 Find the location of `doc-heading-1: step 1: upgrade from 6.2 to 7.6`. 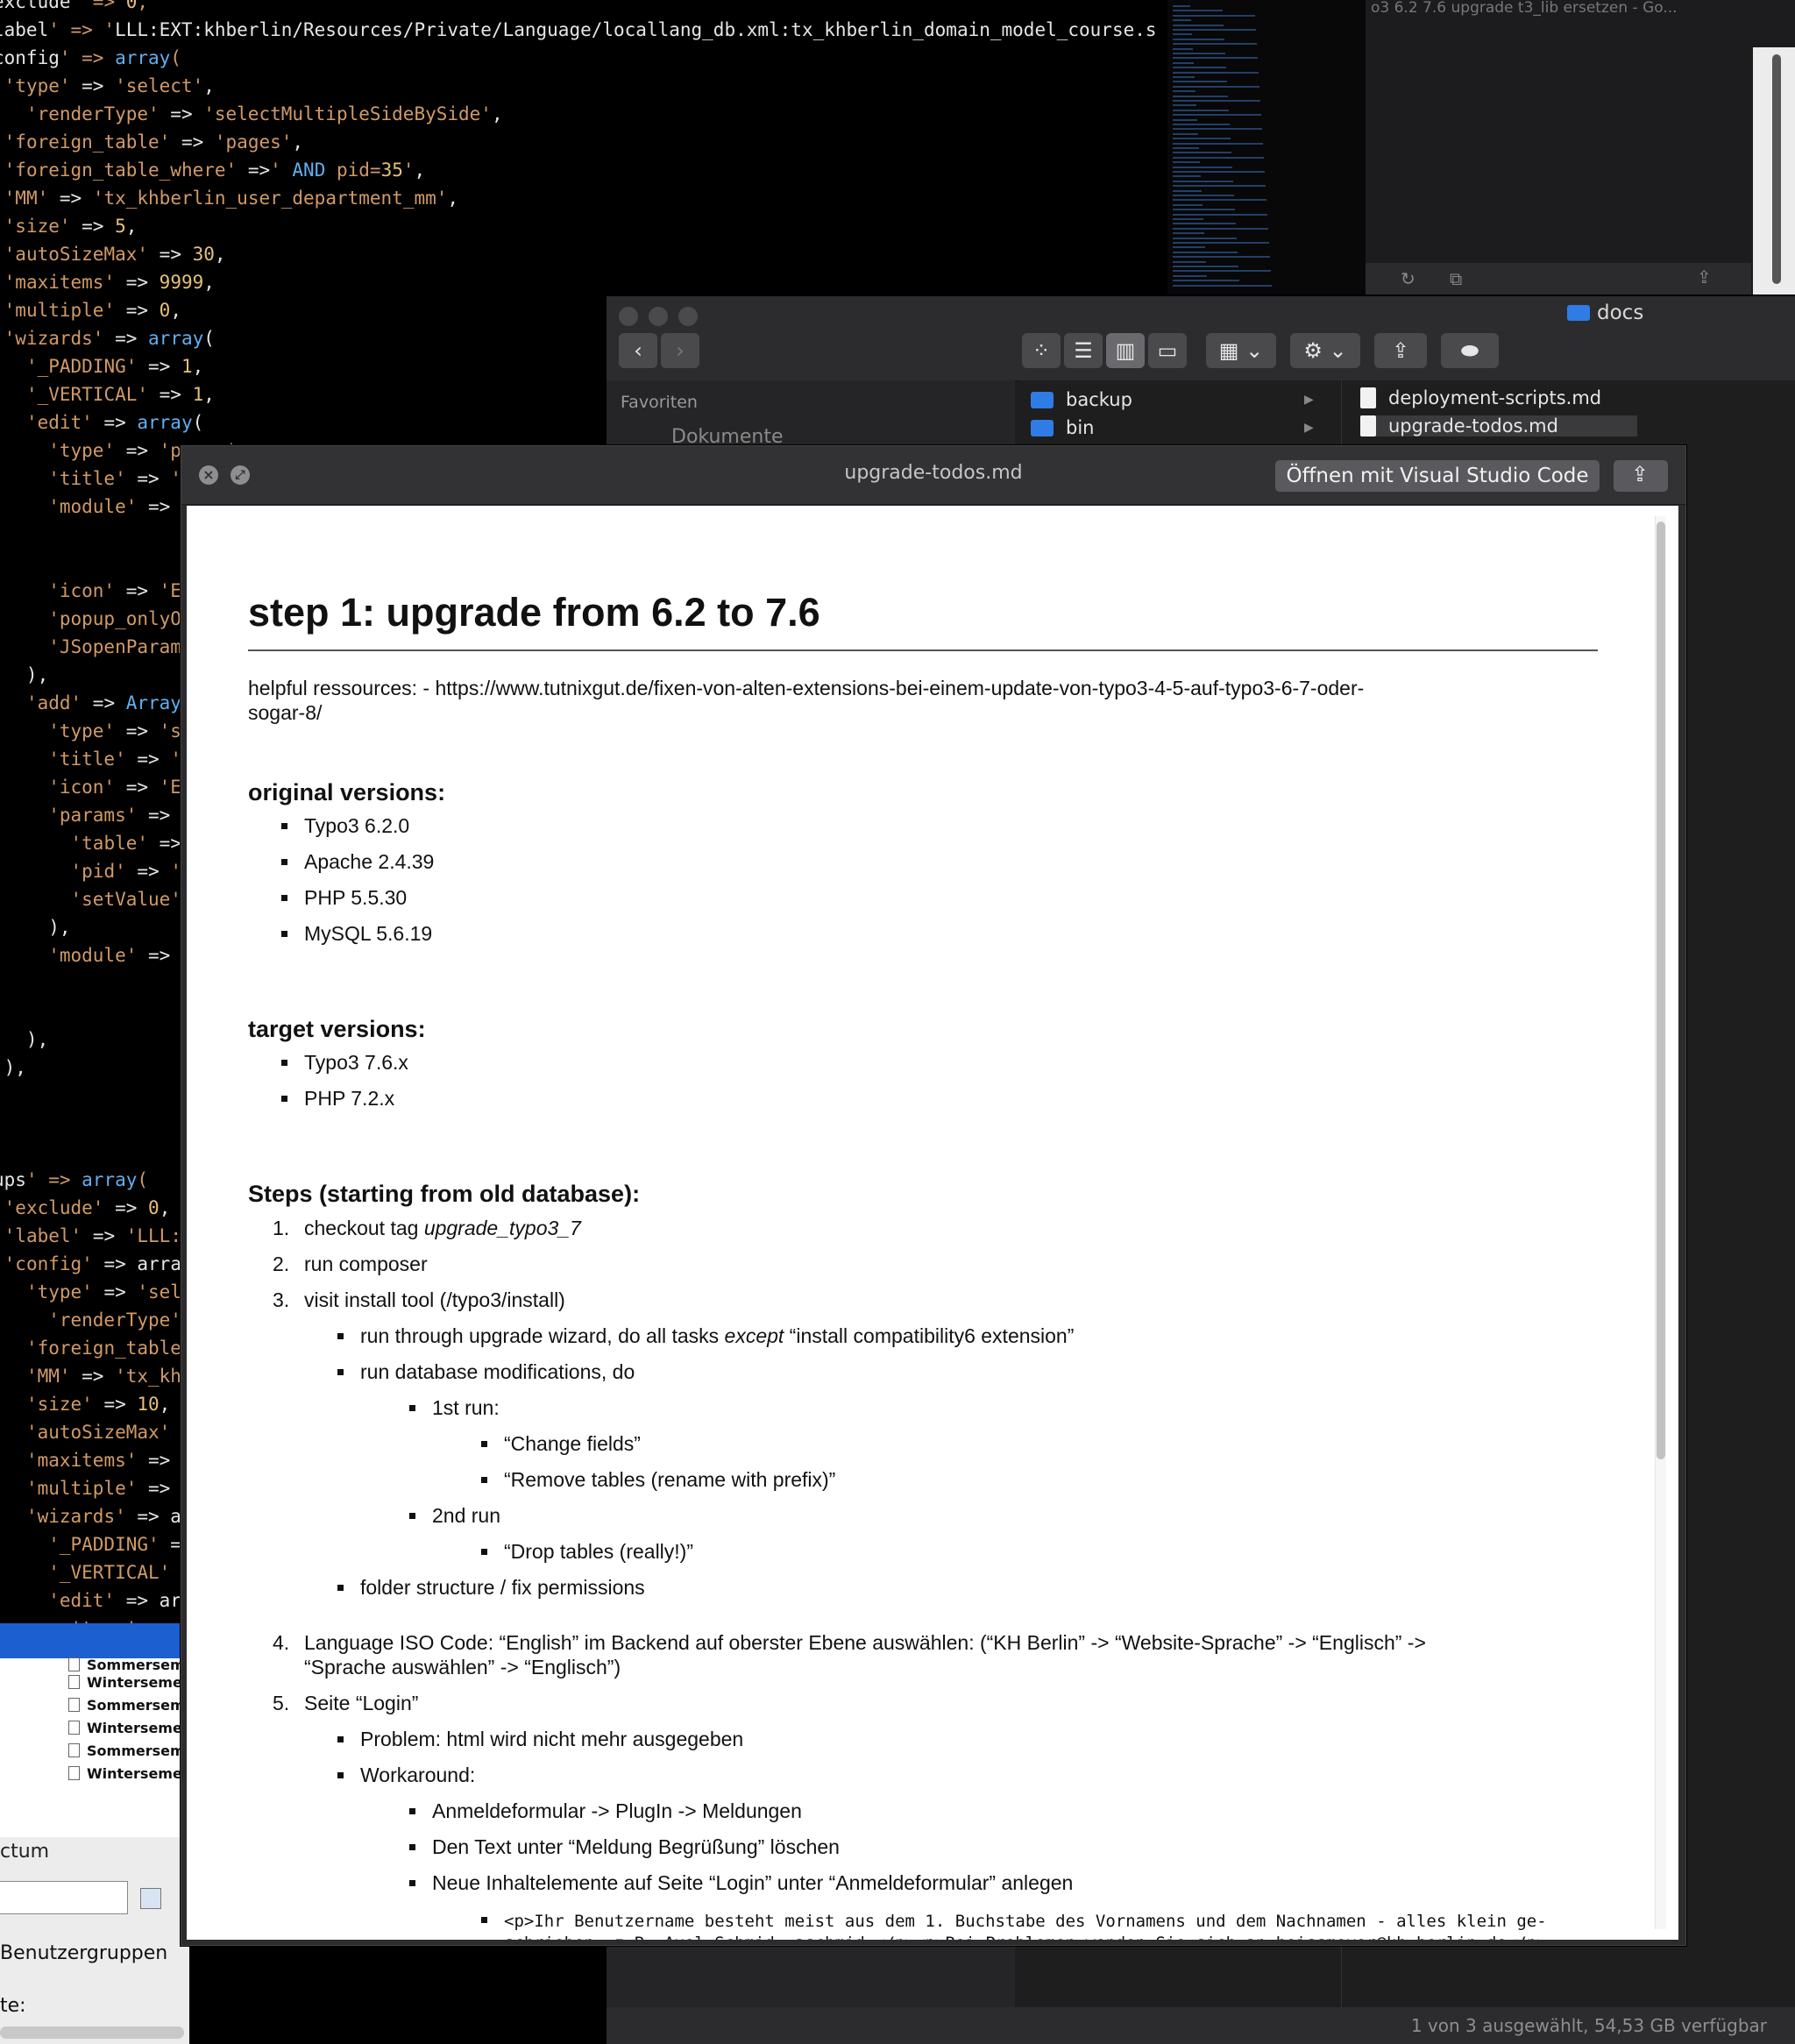

doc-heading-1: step 1: upgrade from 6.2 to 7.6 is located at coordinates (534, 612).